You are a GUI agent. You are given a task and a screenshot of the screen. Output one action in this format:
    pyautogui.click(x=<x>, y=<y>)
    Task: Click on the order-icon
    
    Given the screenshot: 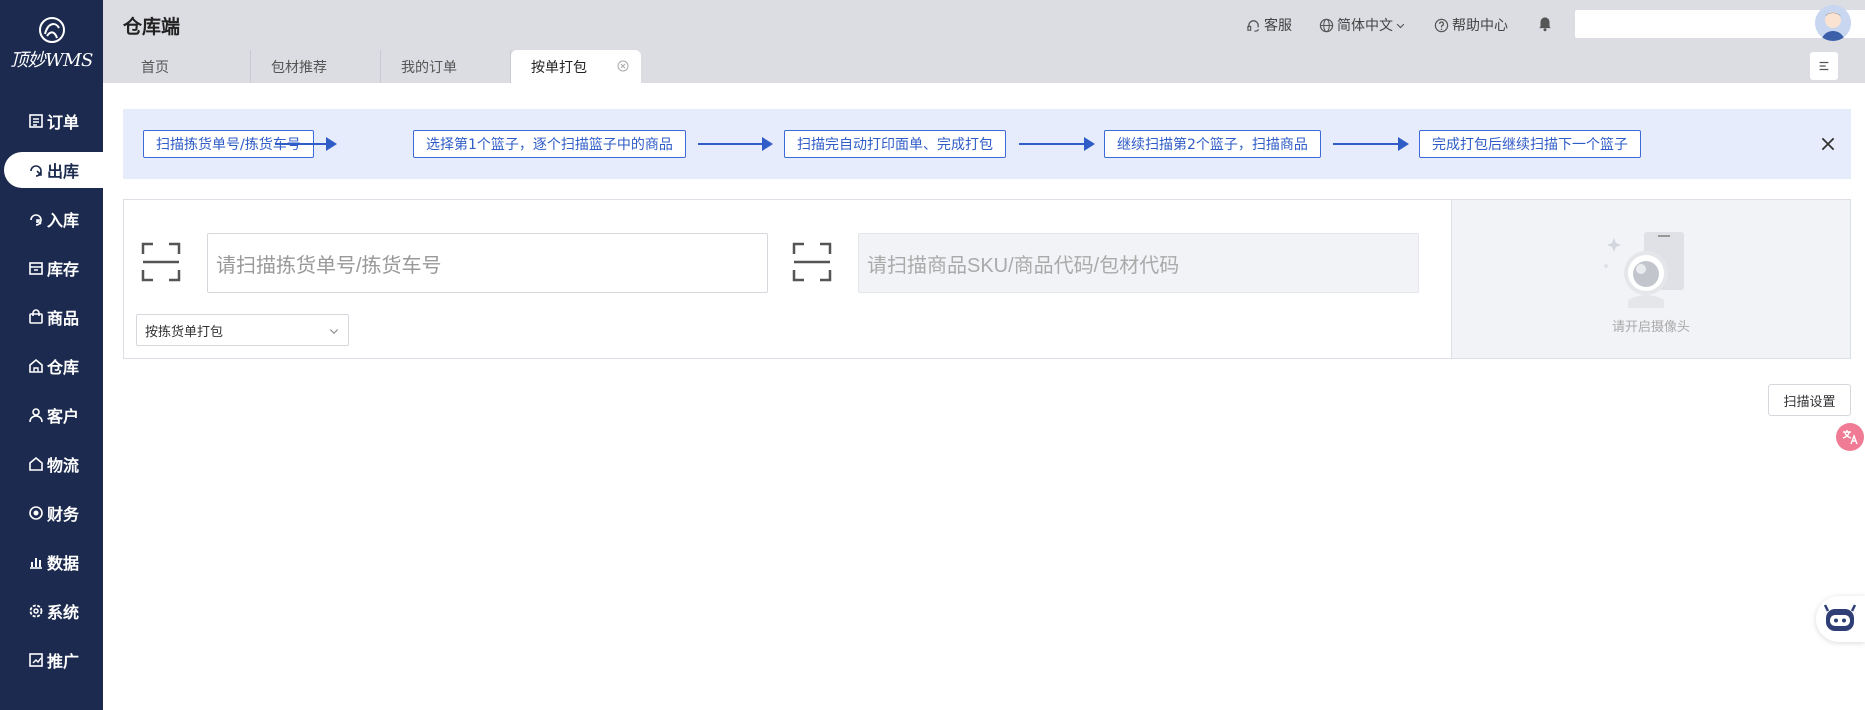 What is the action you would take?
    pyautogui.click(x=36, y=121)
    